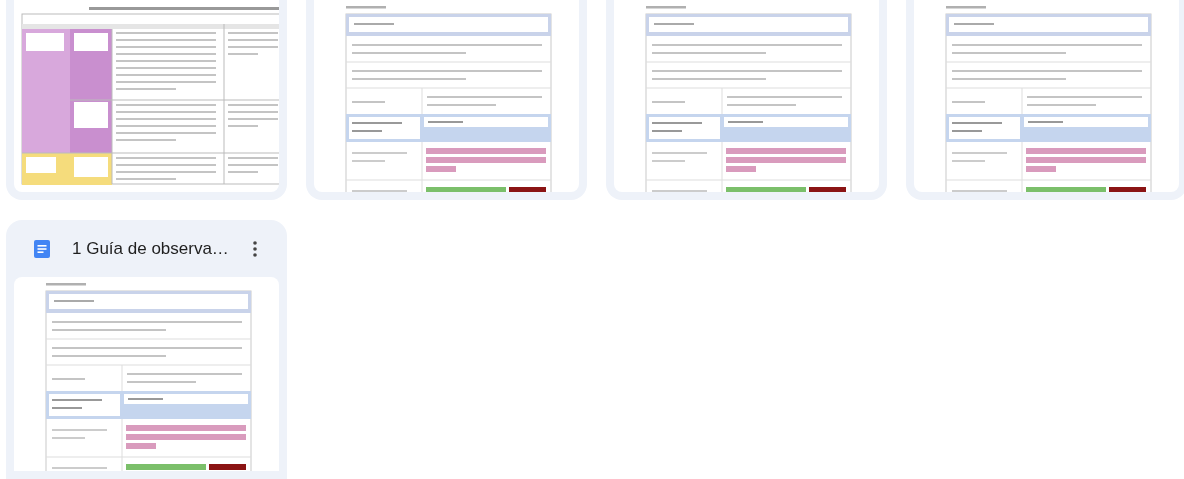 This screenshot has width=1184, height=479. I want to click on more-vertical-icon, so click(255, 248).